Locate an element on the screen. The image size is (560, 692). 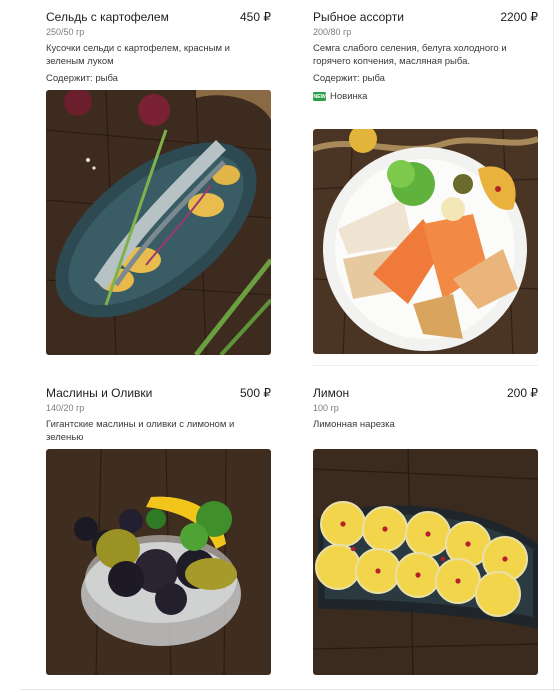
dish-price: 2200 ₽ is located at coordinates (519, 17).